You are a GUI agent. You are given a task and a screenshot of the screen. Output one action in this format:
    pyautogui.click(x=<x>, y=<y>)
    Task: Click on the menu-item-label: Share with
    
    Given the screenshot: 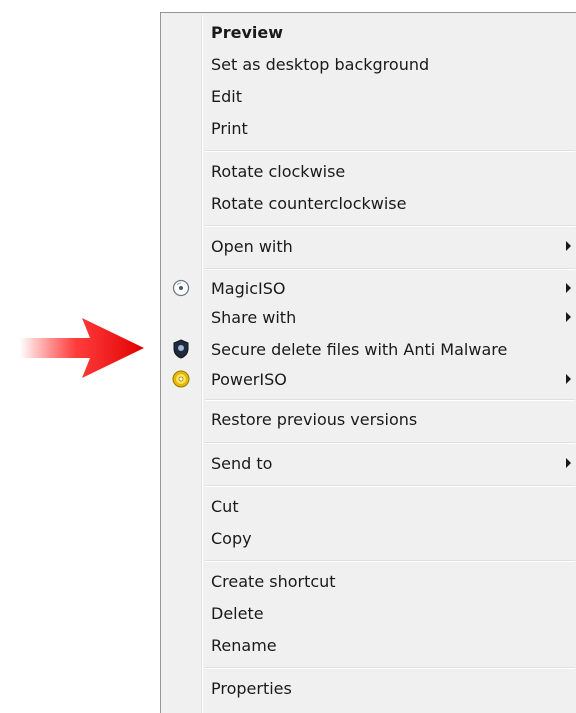 What is the action you would take?
    pyautogui.click(x=254, y=317)
    